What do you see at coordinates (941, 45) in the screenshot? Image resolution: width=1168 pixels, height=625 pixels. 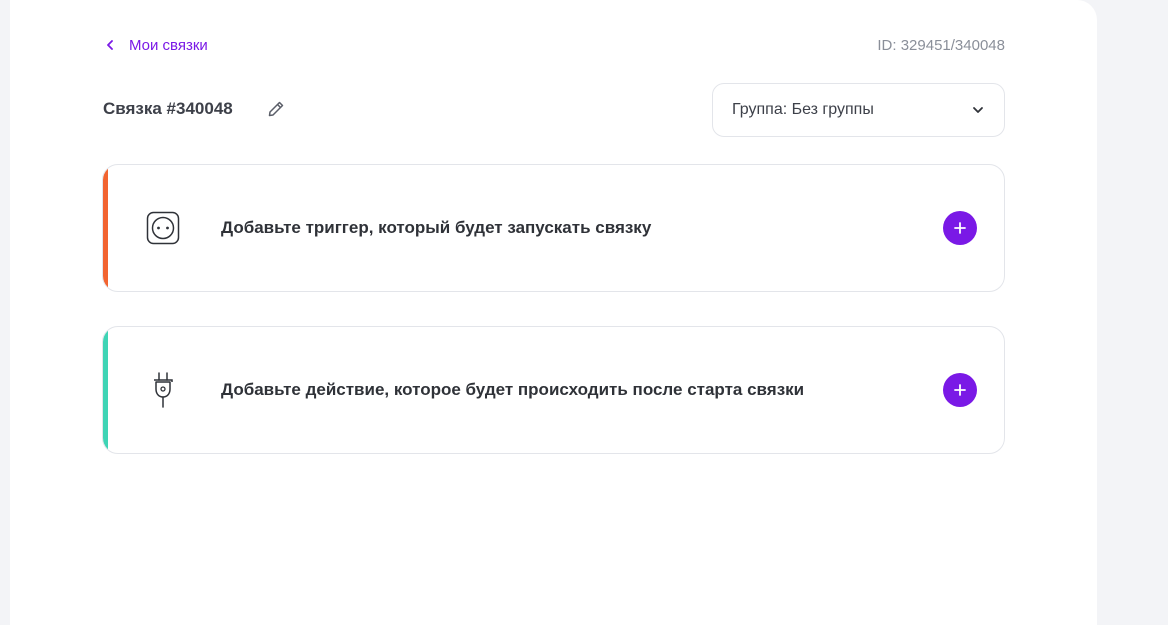 I see `bundle-id: ID: 329451/340048` at bounding box center [941, 45].